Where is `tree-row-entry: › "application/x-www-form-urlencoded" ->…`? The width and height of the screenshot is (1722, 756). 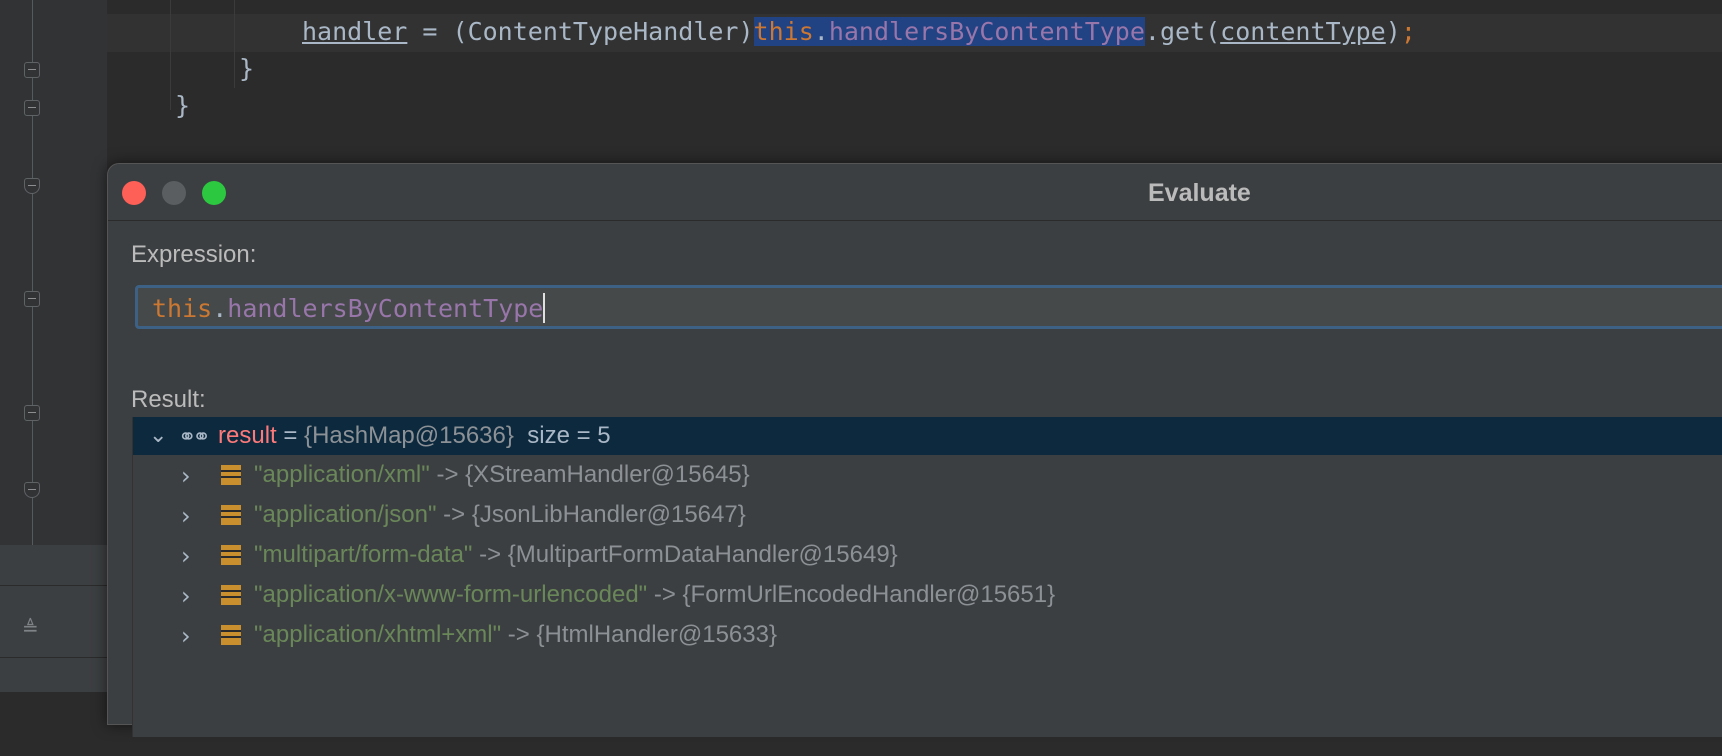 tree-row-entry: › "application/x-www-form-urlencoded" ->… is located at coordinates (927, 595).